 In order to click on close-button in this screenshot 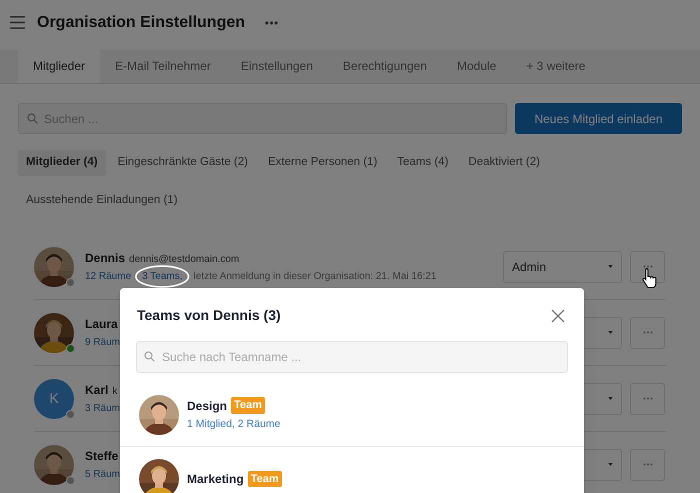, I will do `click(559, 316)`.